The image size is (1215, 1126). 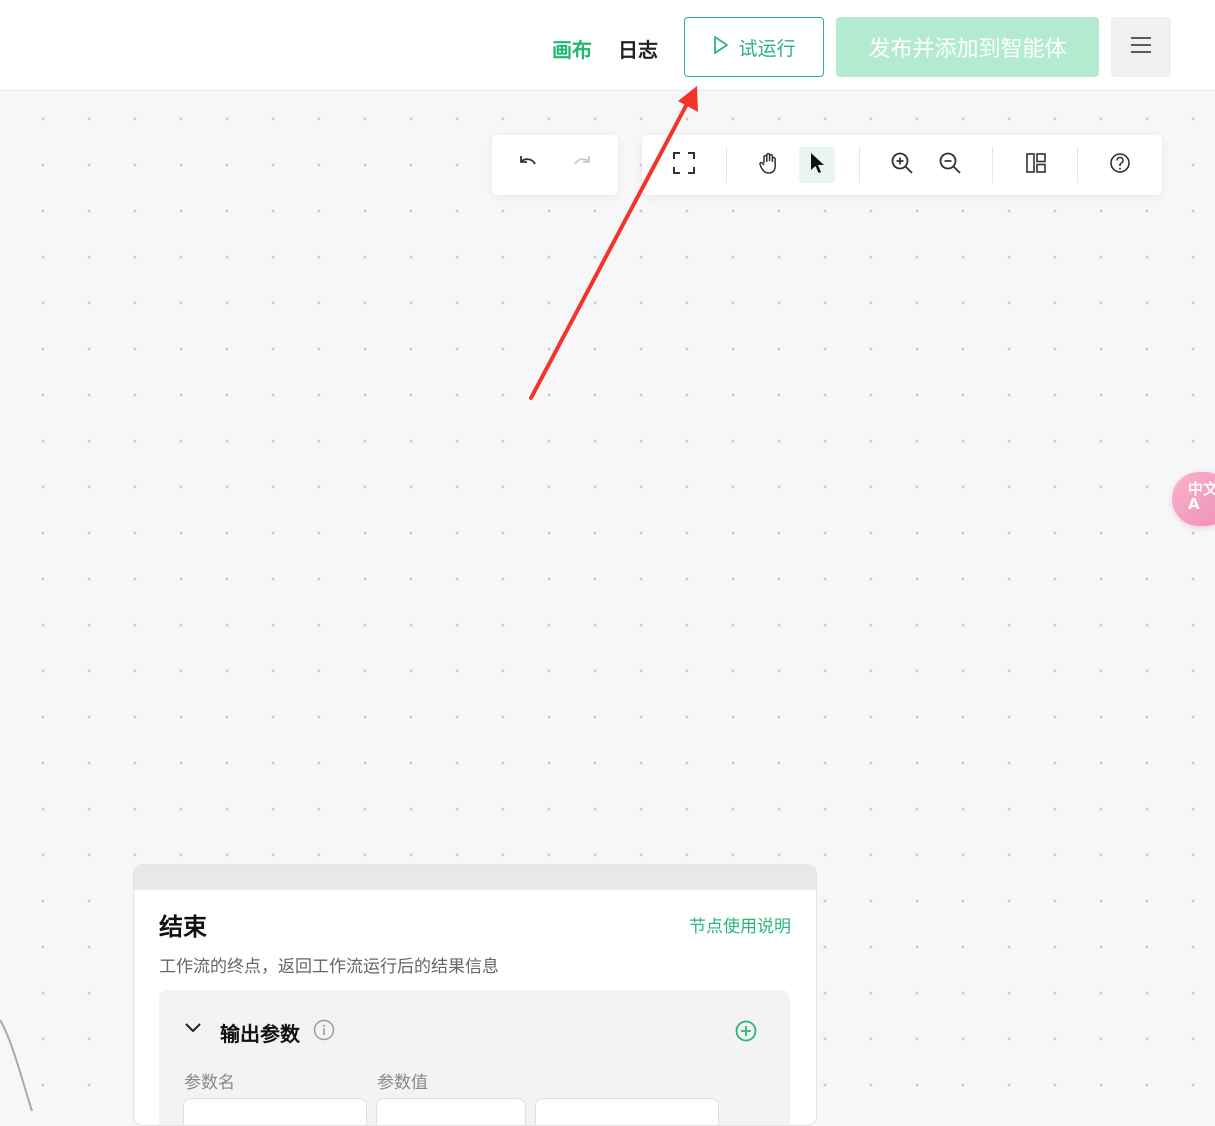 I want to click on node-header-bar, so click(x=475, y=877).